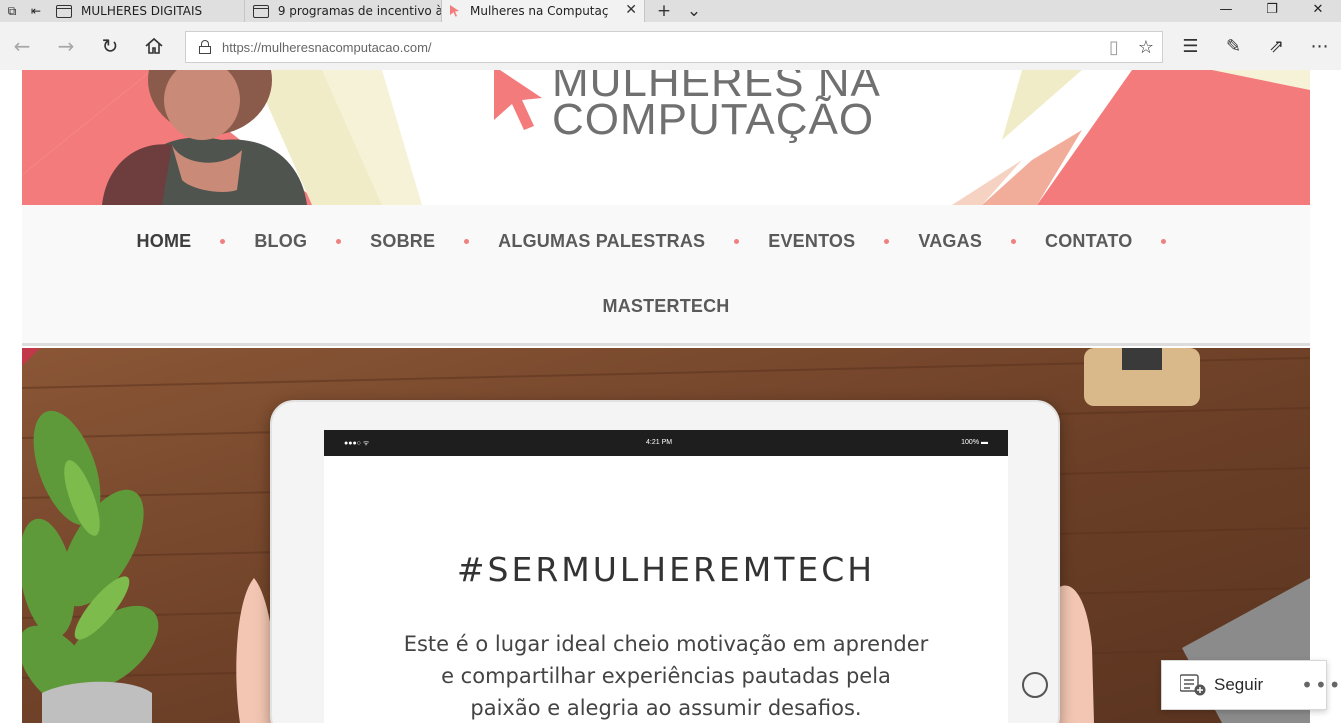  Describe the element at coordinates (22, 46) in the screenshot. I see `back-arrow-icon: ←` at that location.